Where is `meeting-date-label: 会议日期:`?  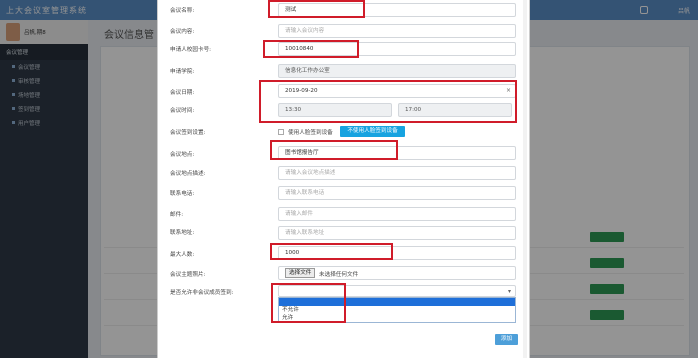 meeting-date-label: 会议日期: is located at coordinates (182, 93).